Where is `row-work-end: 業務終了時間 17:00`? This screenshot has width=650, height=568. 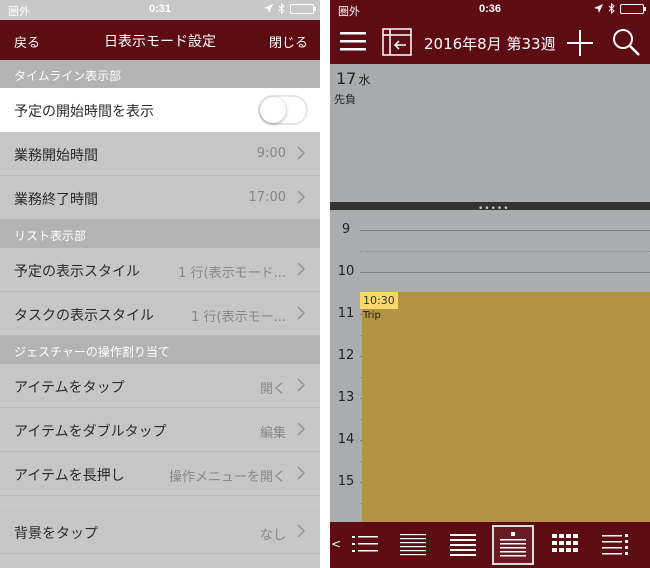
row-work-end: 業務終了時間 17:00 is located at coordinates (160, 198).